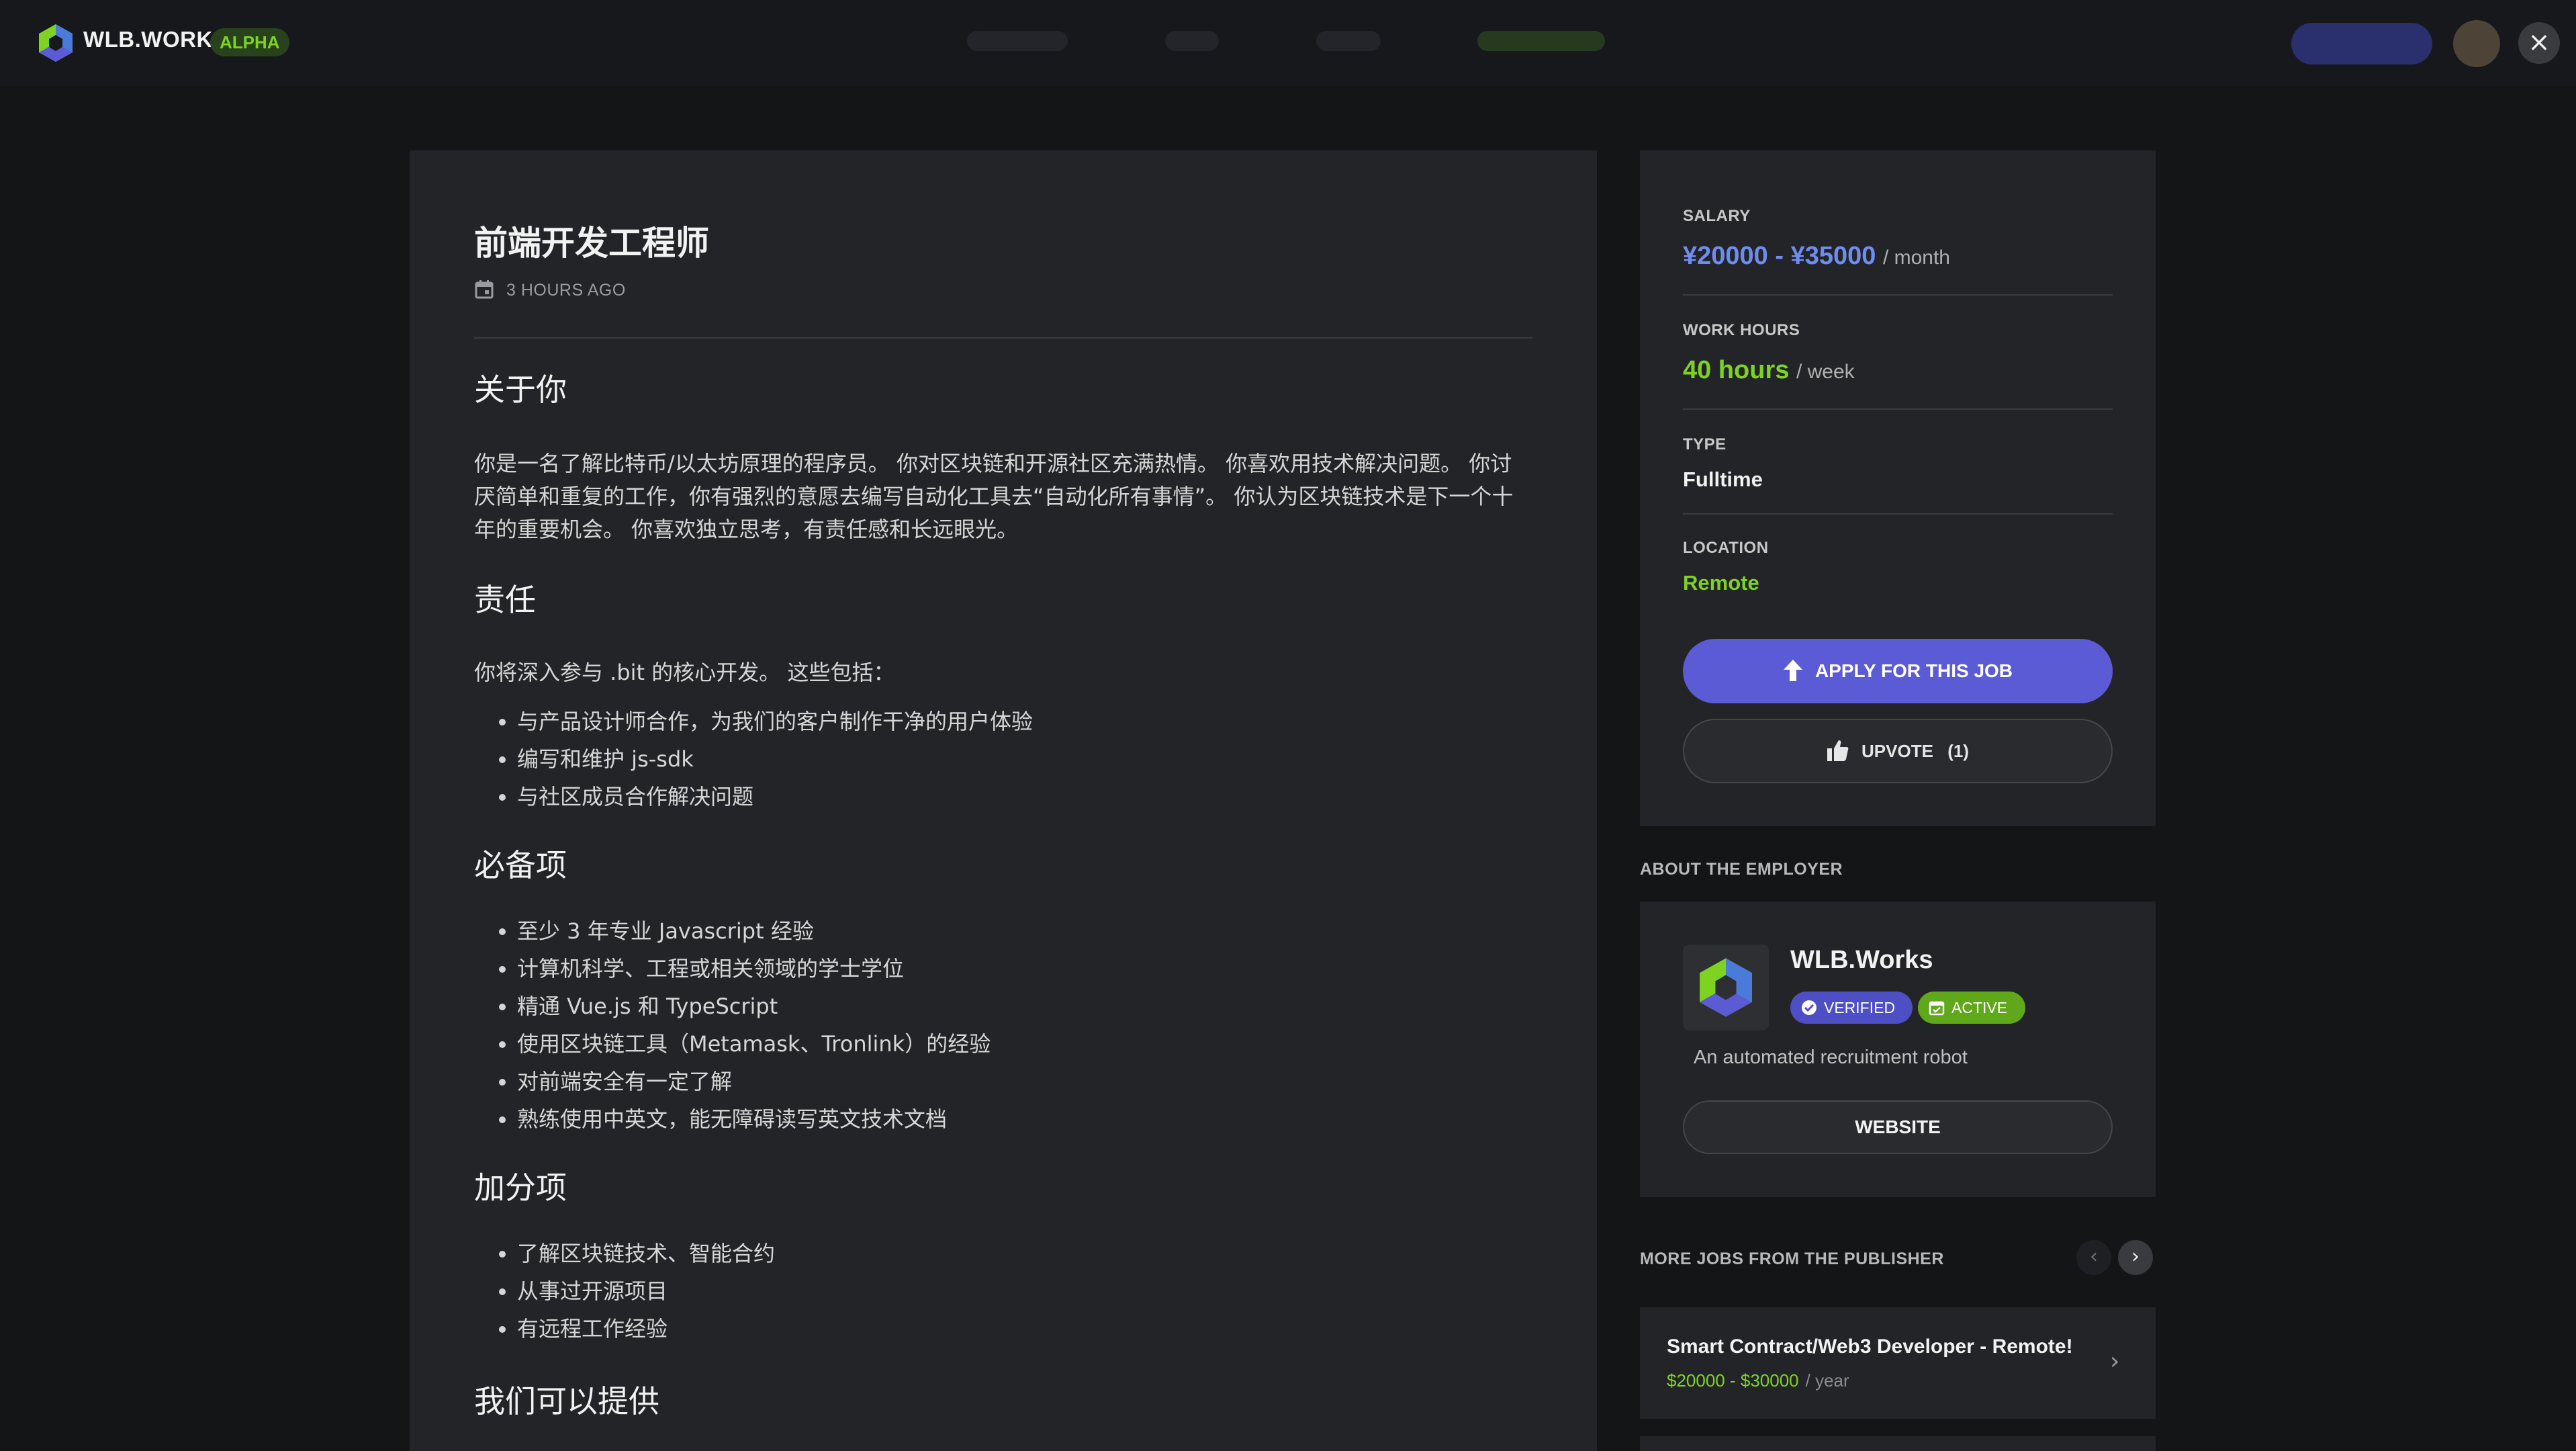  Describe the element at coordinates (1913, 670) in the screenshot. I see `apply-button-label: APPLY FOR THIS JOB` at that location.